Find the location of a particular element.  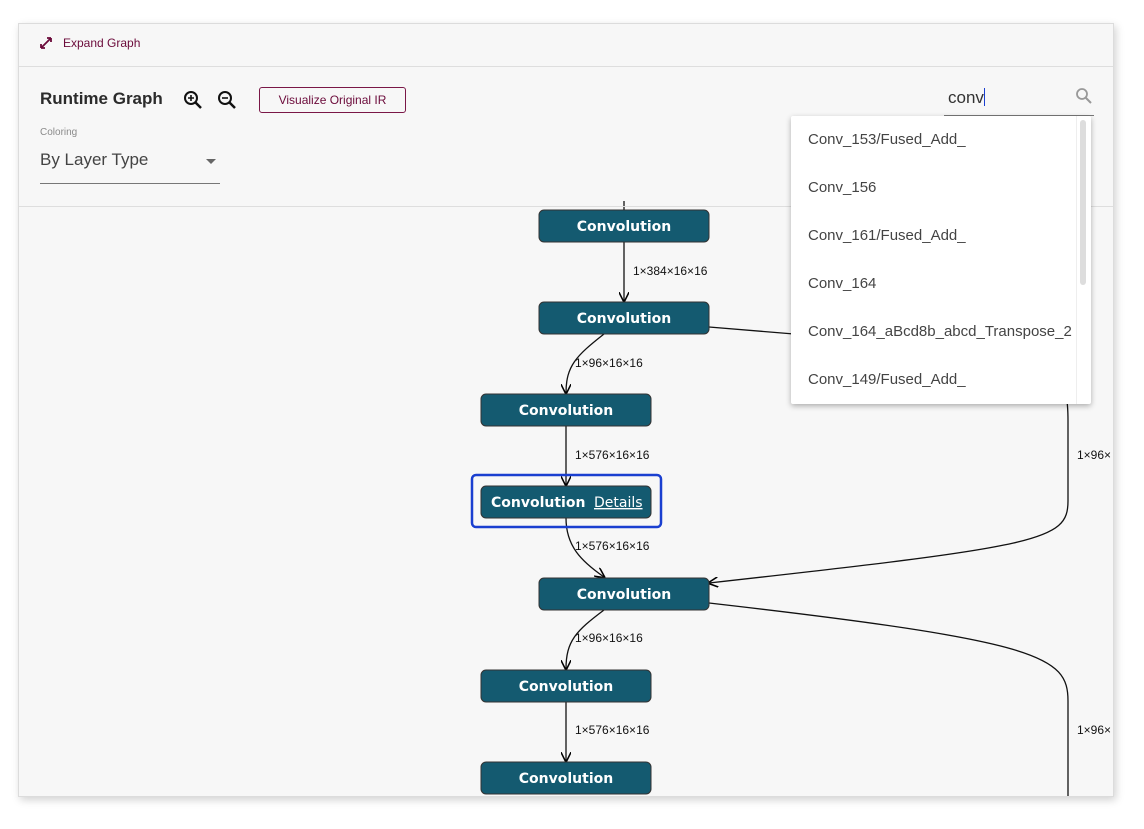

search-result-item: Conv_149/Fused_Add_ is located at coordinates (933, 380).